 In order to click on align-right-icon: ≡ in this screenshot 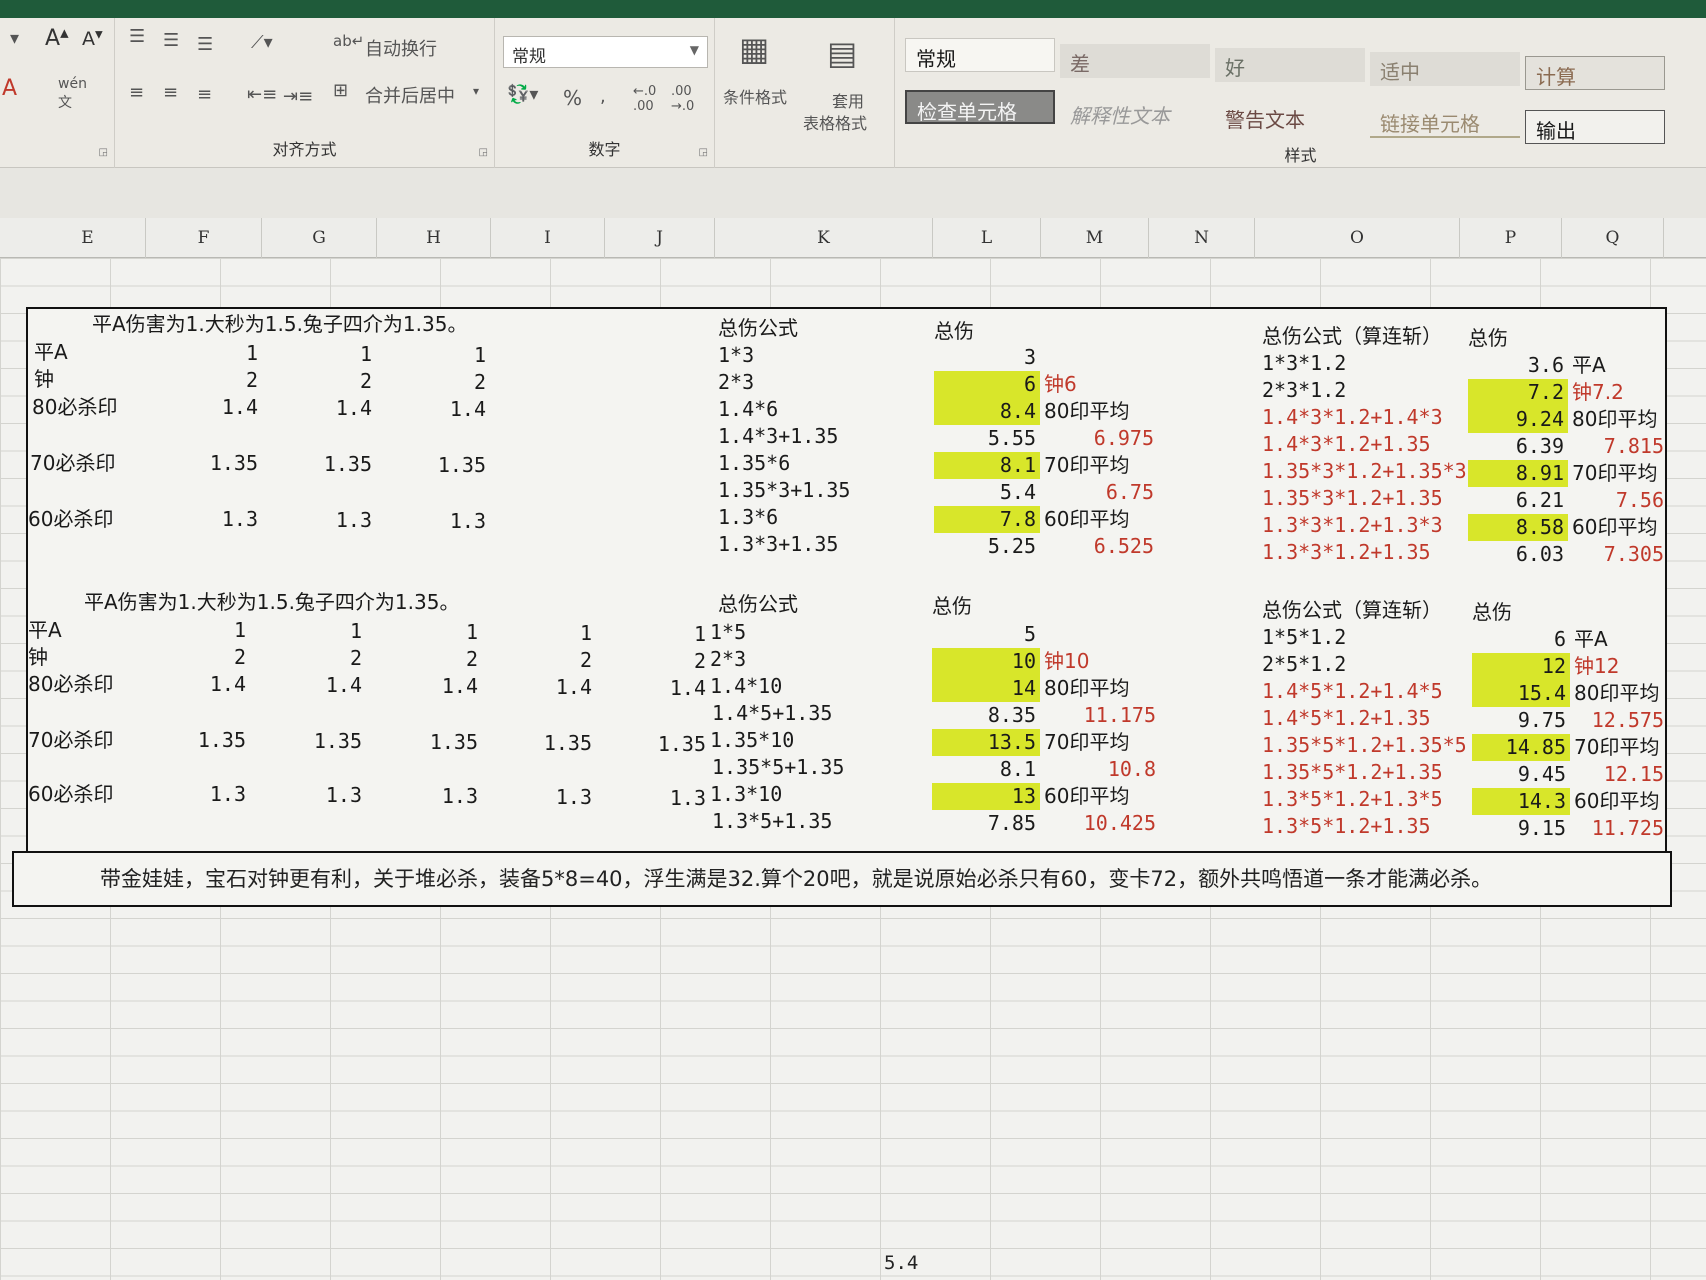, I will do `click(204, 94)`.